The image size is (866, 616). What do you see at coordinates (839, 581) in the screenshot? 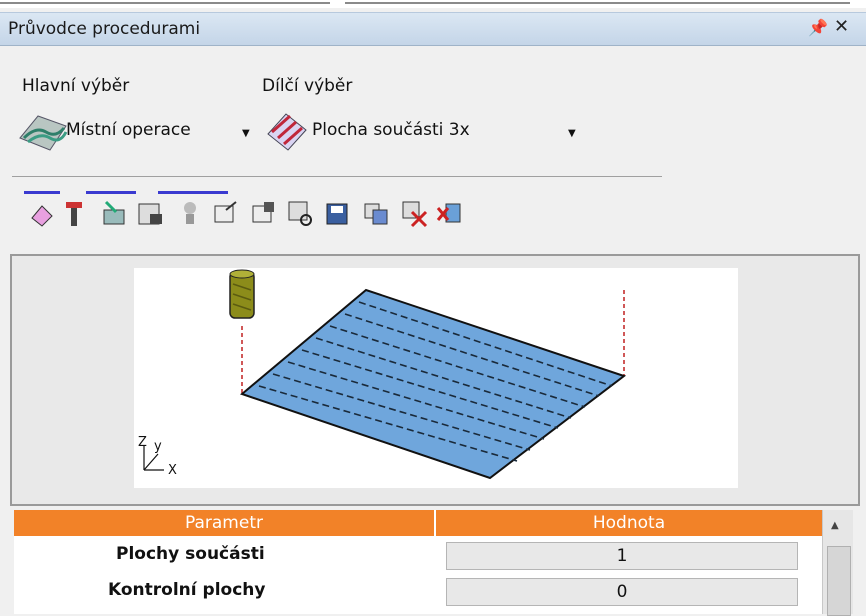
I see `scrollbar-thumb` at bounding box center [839, 581].